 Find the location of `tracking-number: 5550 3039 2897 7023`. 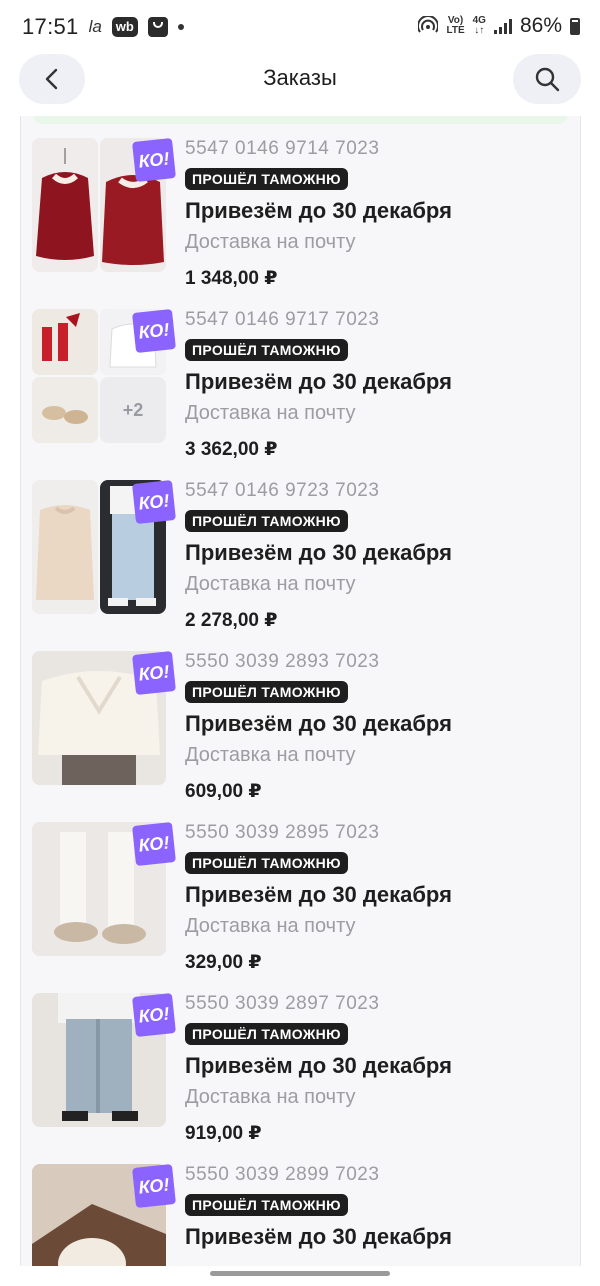

tracking-number: 5550 3039 2897 7023 is located at coordinates (282, 1003).